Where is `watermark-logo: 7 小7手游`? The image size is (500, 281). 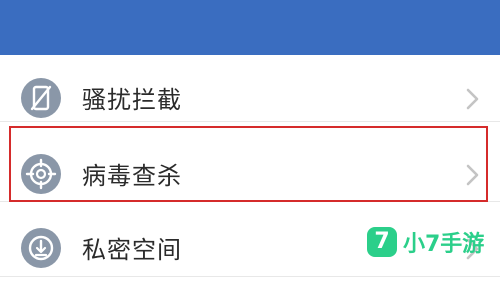 watermark-logo: 7 小7手游 is located at coordinates (425, 242).